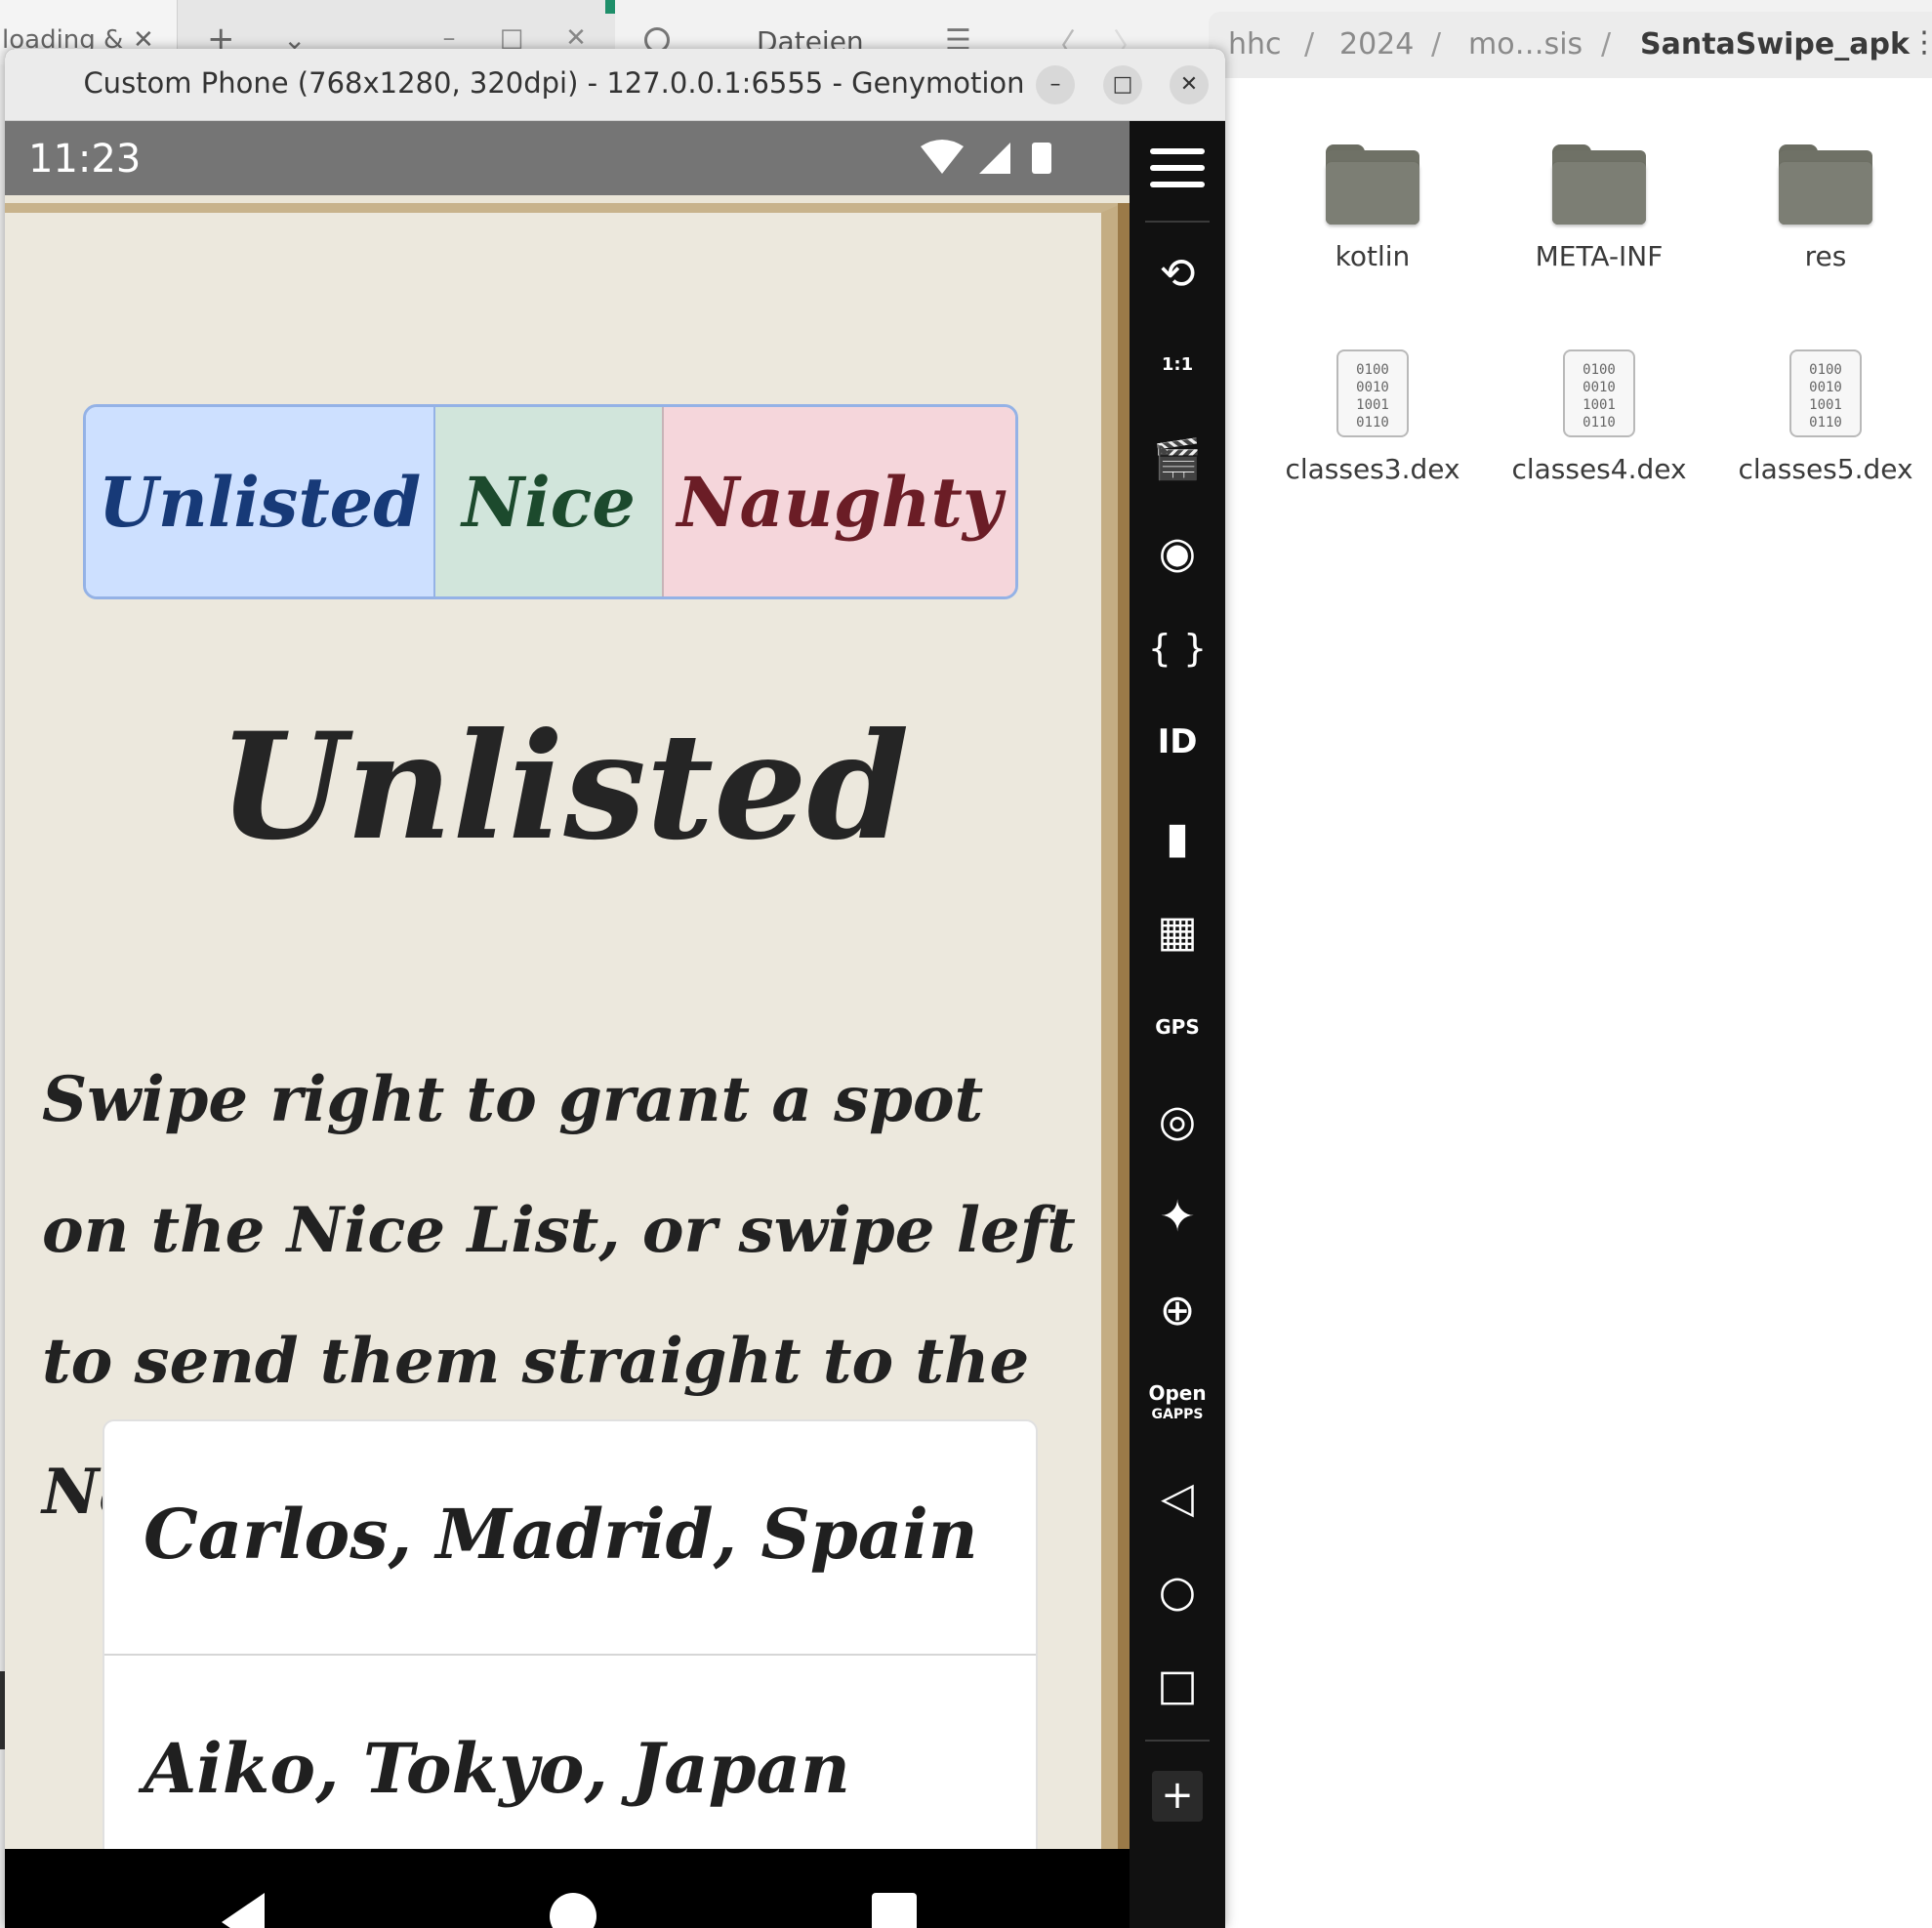 Image resolution: width=1932 pixels, height=1928 pixels. I want to click on add-widget-icon: +, so click(1177, 1796).